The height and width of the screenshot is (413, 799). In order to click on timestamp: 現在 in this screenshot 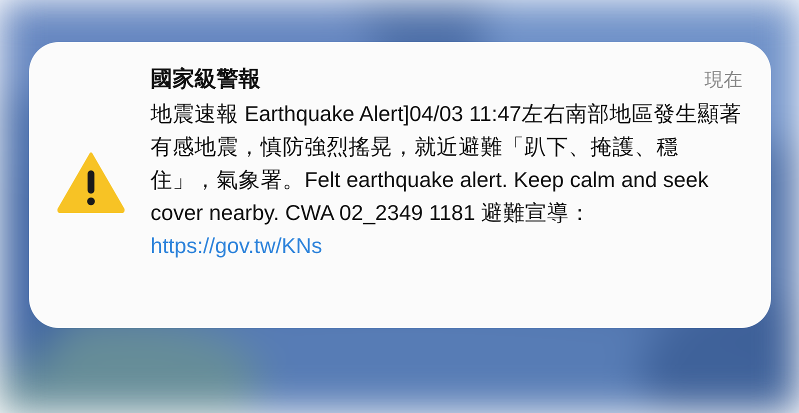, I will do `click(723, 81)`.